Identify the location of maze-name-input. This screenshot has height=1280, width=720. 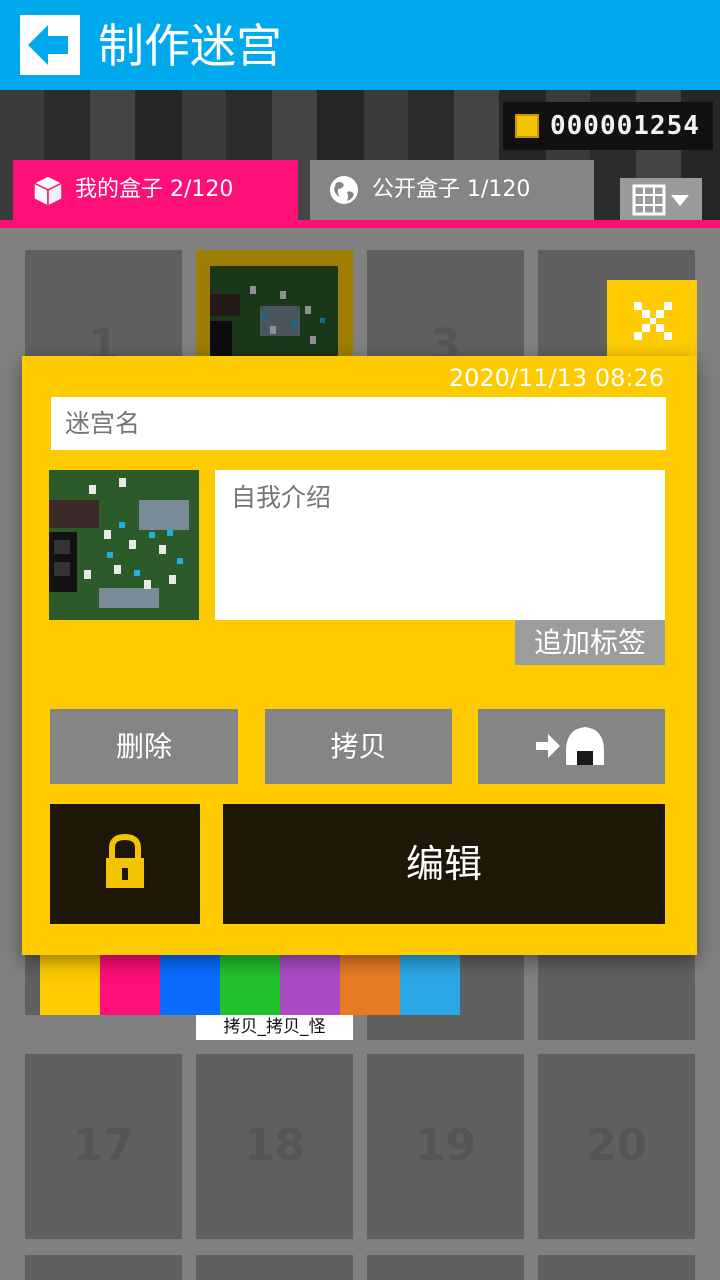
(358, 423).